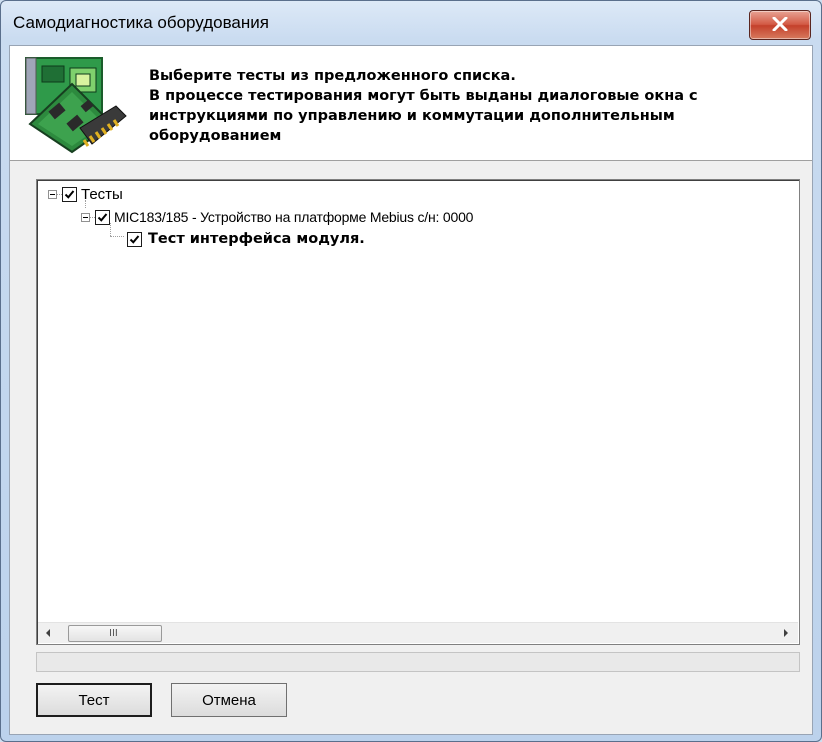 The height and width of the screenshot is (742, 822). I want to click on root-checkbox, so click(69, 194).